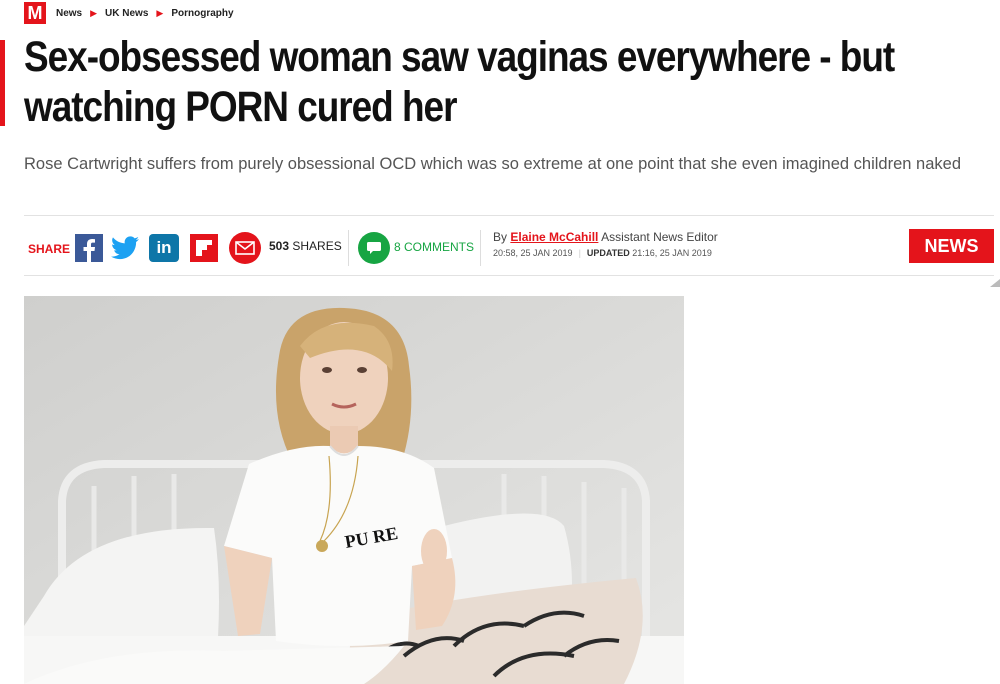  I want to click on published-time: 20:58, 25 JAN 2019, so click(533, 253).